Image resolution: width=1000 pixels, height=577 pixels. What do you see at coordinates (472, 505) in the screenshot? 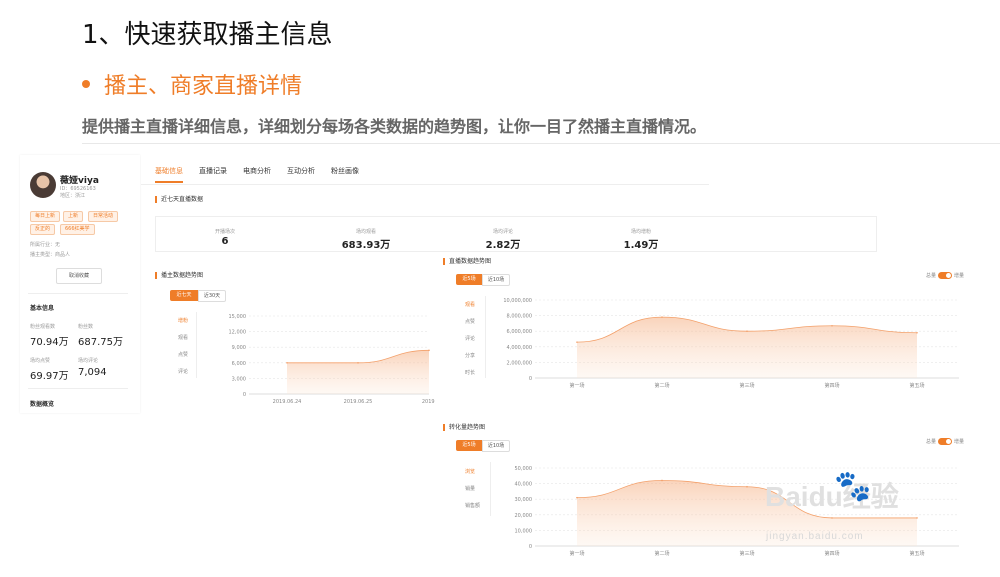
I see `chart3-metric-2: 销售额` at bounding box center [472, 505].